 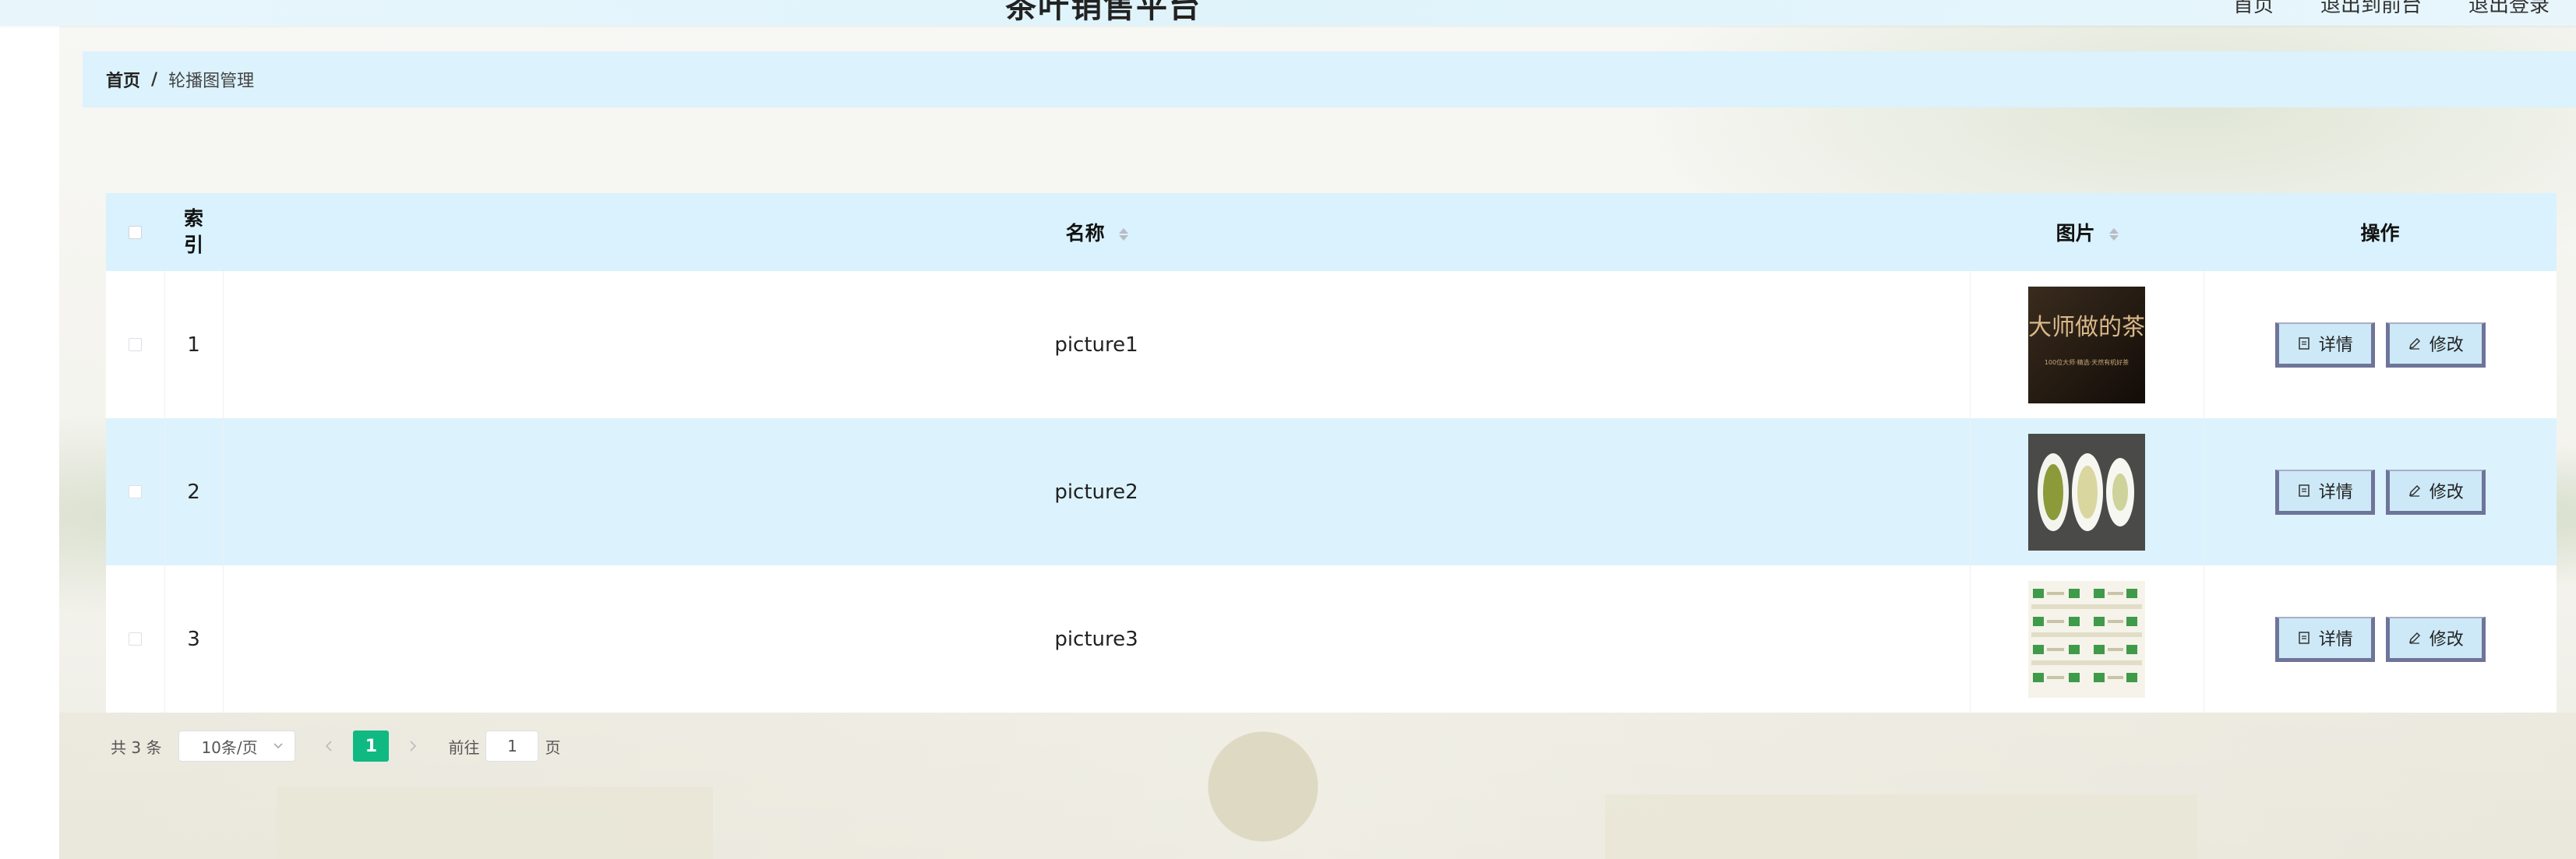 I want to click on header-links: 首页 退出到前台 退出登录, so click(x=2391, y=9).